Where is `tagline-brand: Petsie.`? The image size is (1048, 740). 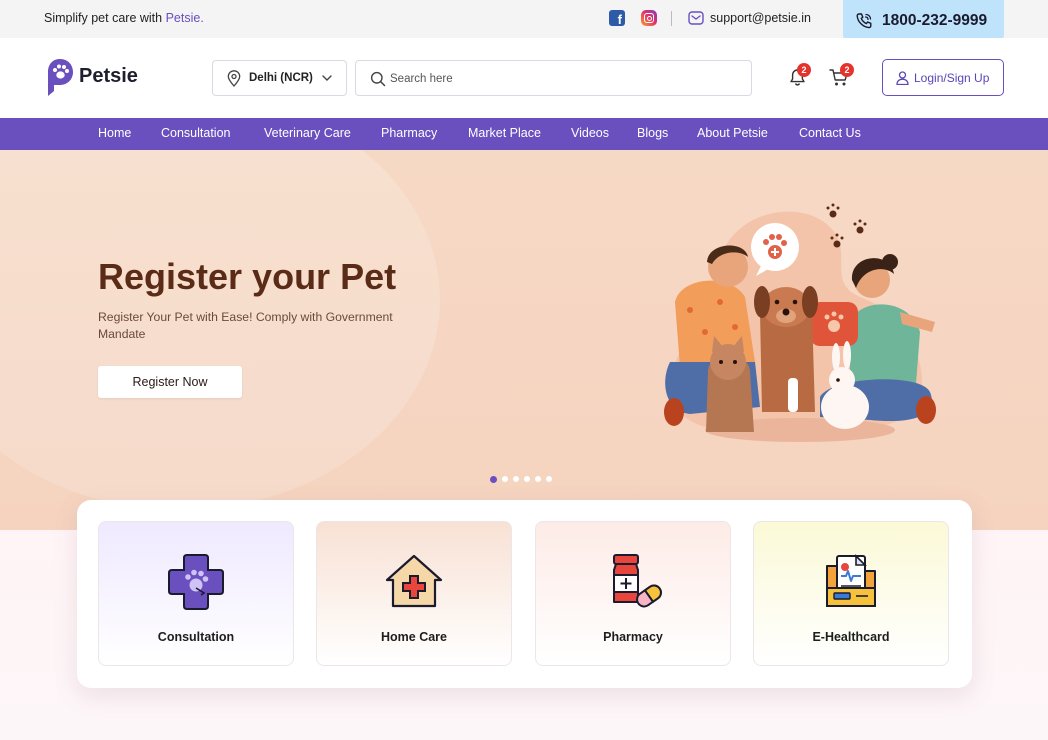 tagline-brand: Petsie. is located at coordinates (185, 18).